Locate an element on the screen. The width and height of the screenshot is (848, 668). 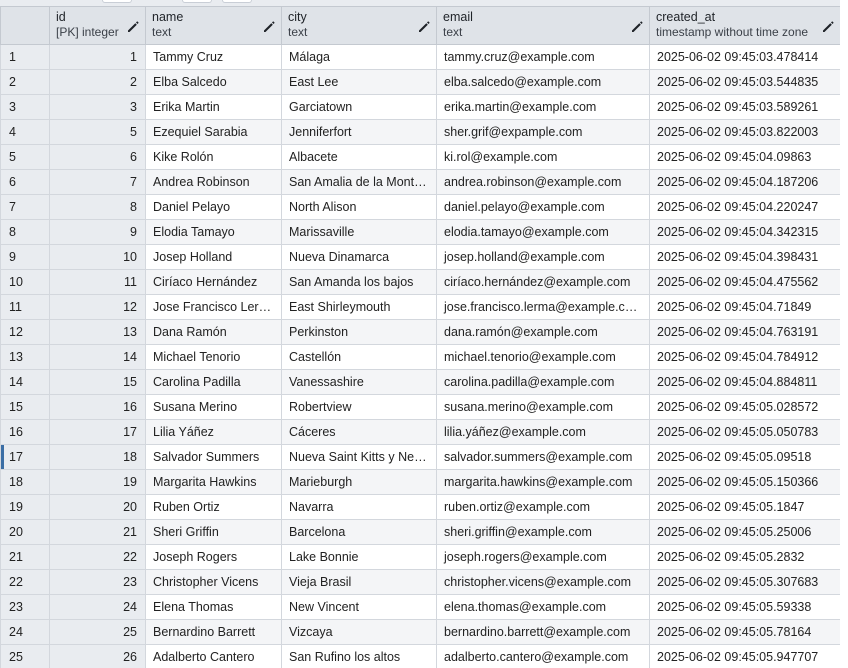
cell-email: tammy.cruz@example.com is located at coordinates (543, 57).